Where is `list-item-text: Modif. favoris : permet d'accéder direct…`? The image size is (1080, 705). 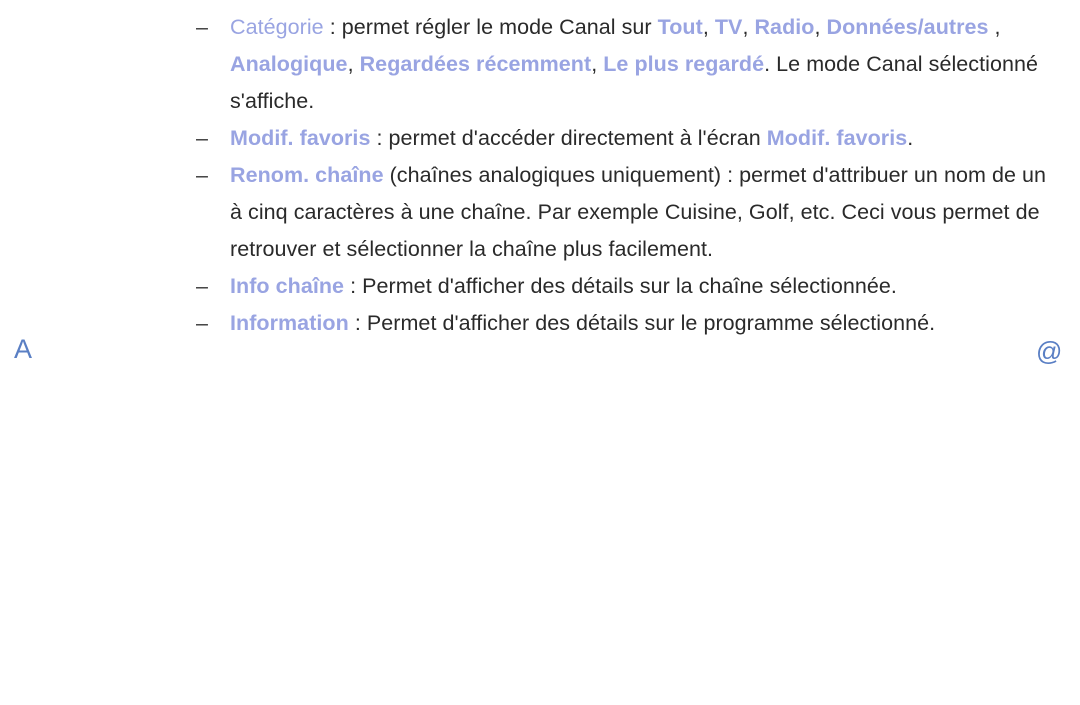
list-item-text: Modif. favoris : permet d'accéder direct… is located at coordinates (571, 138).